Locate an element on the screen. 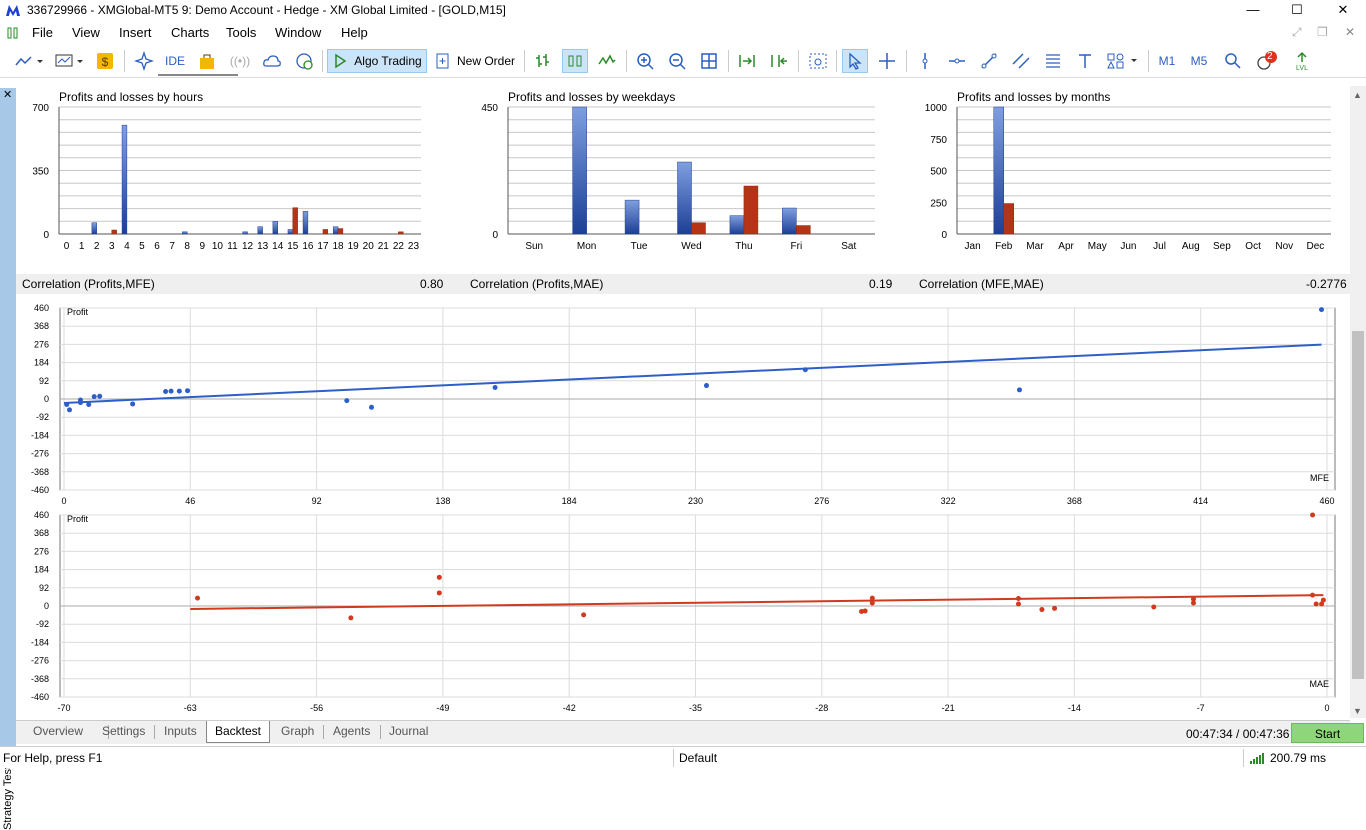  menu-charts: Charts is located at coordinates (190, 32).